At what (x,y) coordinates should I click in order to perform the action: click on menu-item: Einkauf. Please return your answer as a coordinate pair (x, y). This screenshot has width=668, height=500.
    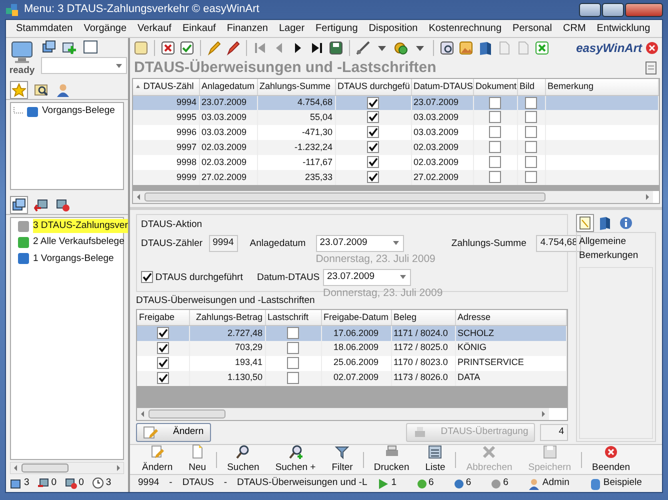
    Looking at the image, I should click on (199, 28).